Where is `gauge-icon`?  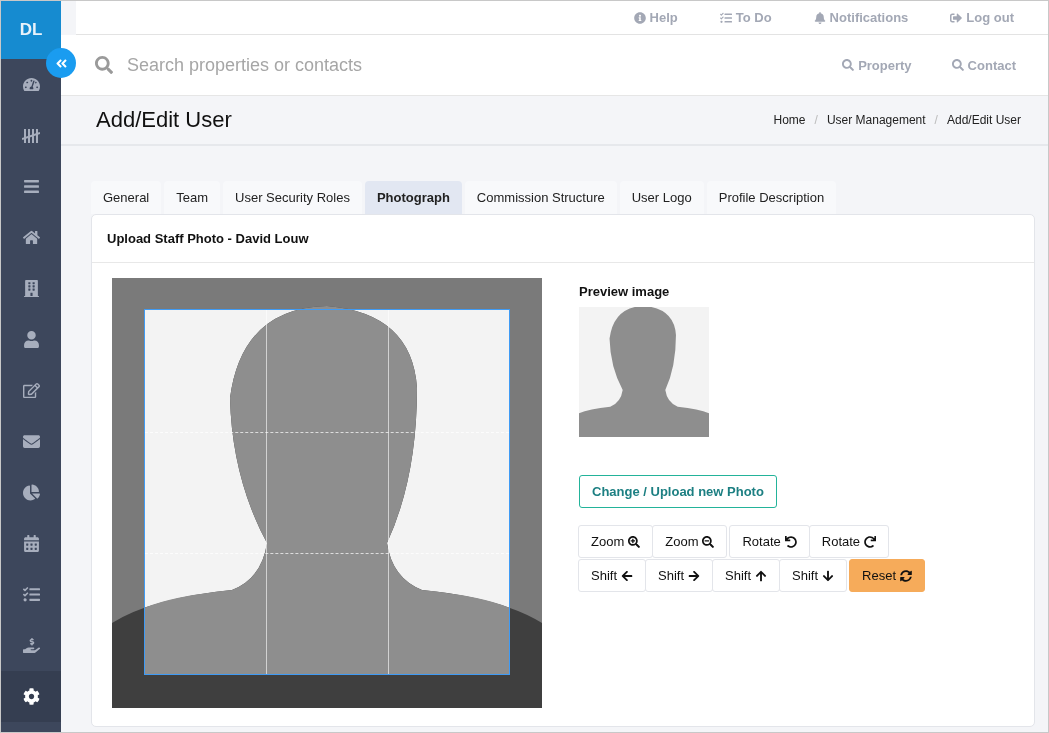
gauge-icon is located at coordinates (31, 84).